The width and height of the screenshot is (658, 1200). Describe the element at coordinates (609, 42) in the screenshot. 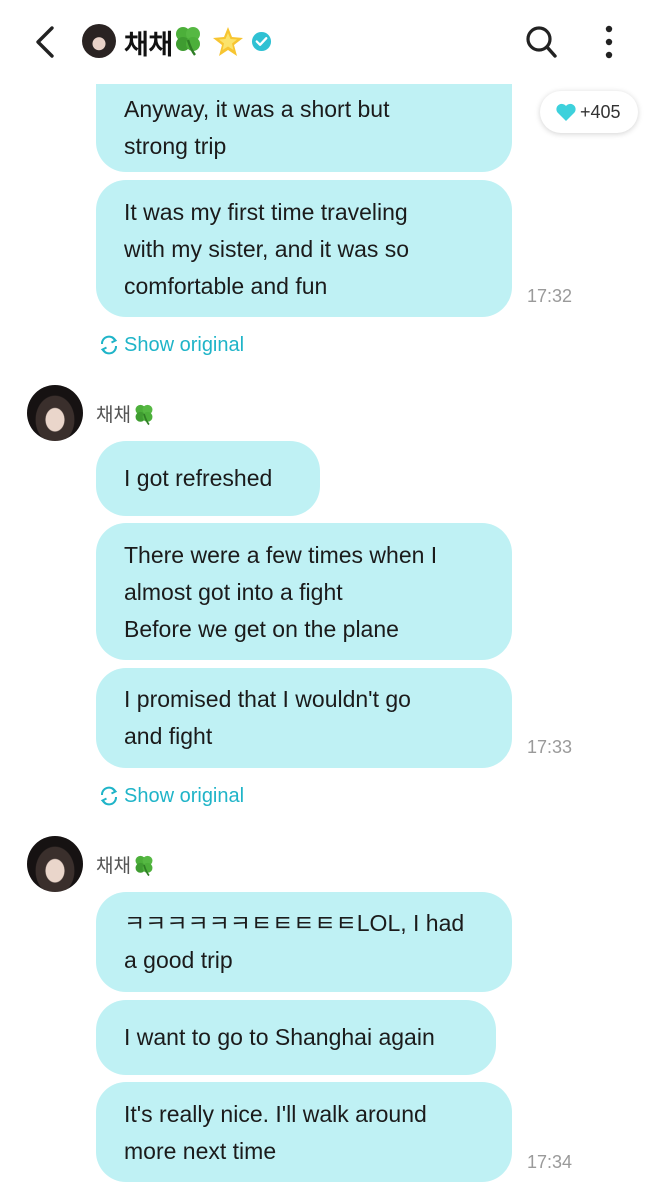

I see `more-options-icon` at that location.